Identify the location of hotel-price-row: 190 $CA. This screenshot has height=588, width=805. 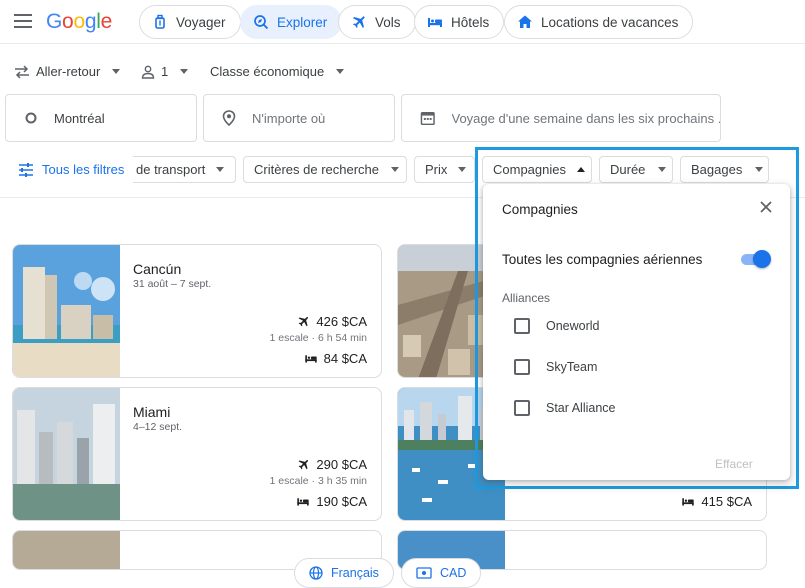
(331, 501).